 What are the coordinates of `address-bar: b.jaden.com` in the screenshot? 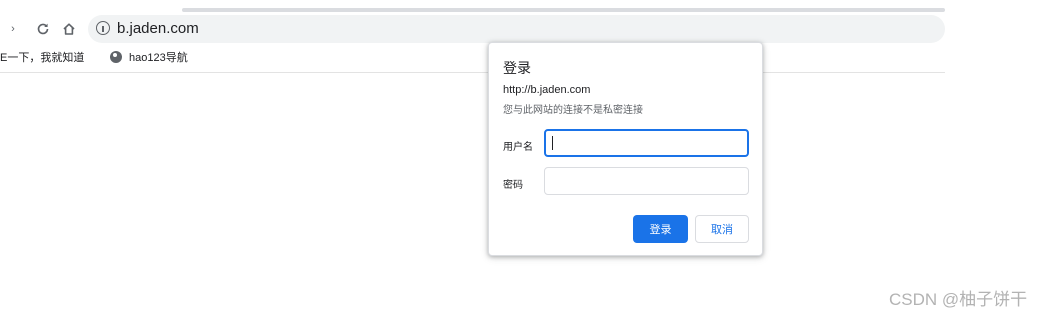 It's located at (516, 29).